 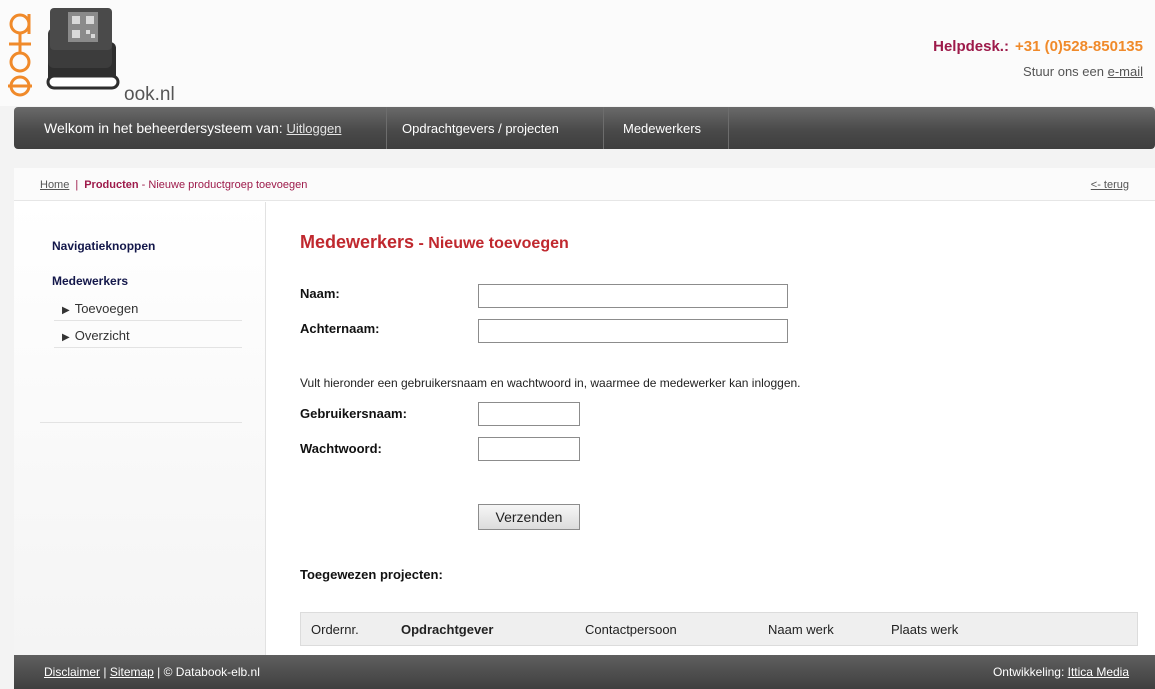 I want to click on page-title-sub: - Nieuwe toevoegen, so click(x=491, y=243).